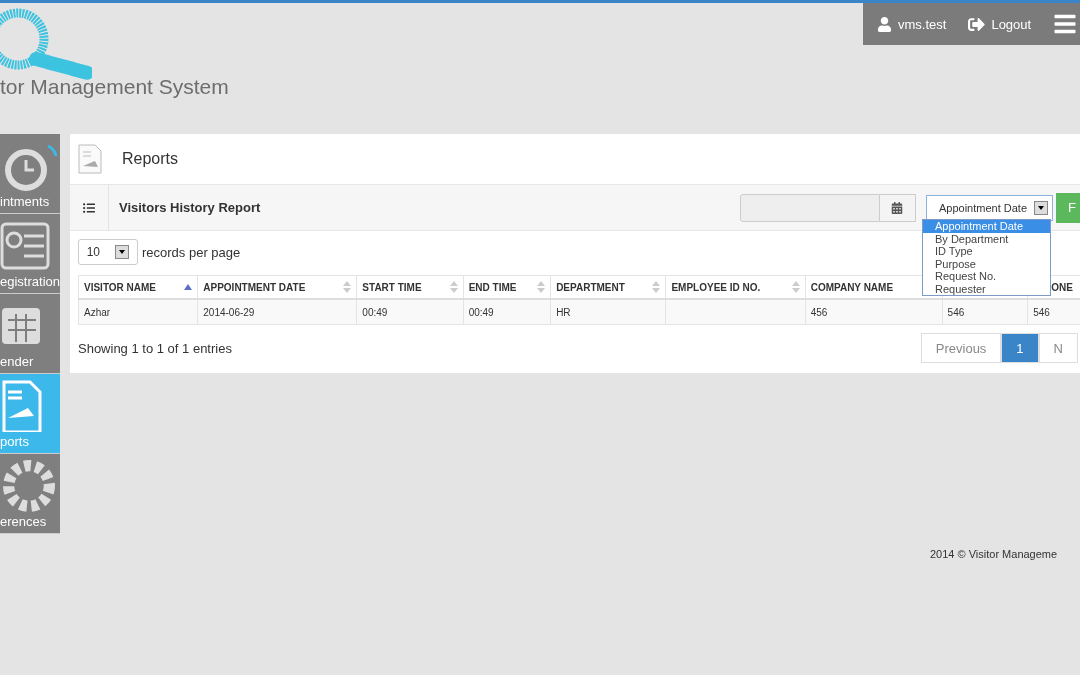 The width and height of the screenshot is (1080, 675). I want to click on table-cell: 456, so click(874, 312).